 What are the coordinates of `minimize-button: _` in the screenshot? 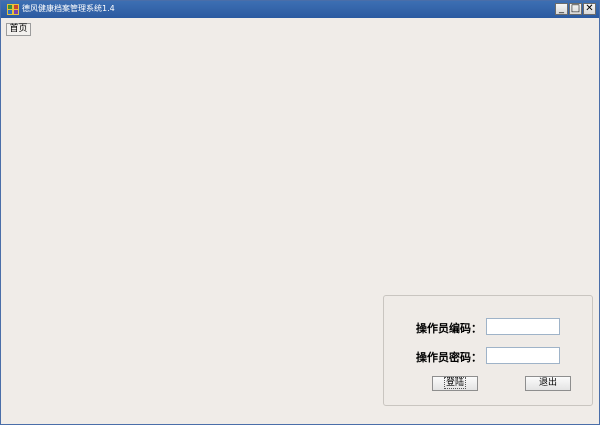 It's located at (561, 9).